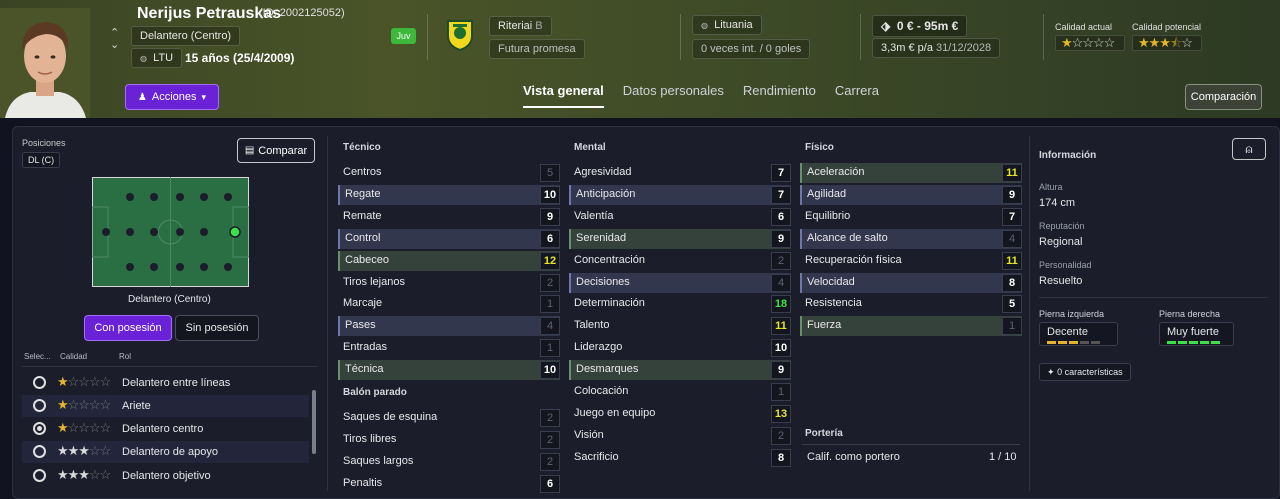  What do you see at coordinates (911, 282) in the screenshot?
I see `attribute-row: Velocidad 8` at bounding box center [911, 282].